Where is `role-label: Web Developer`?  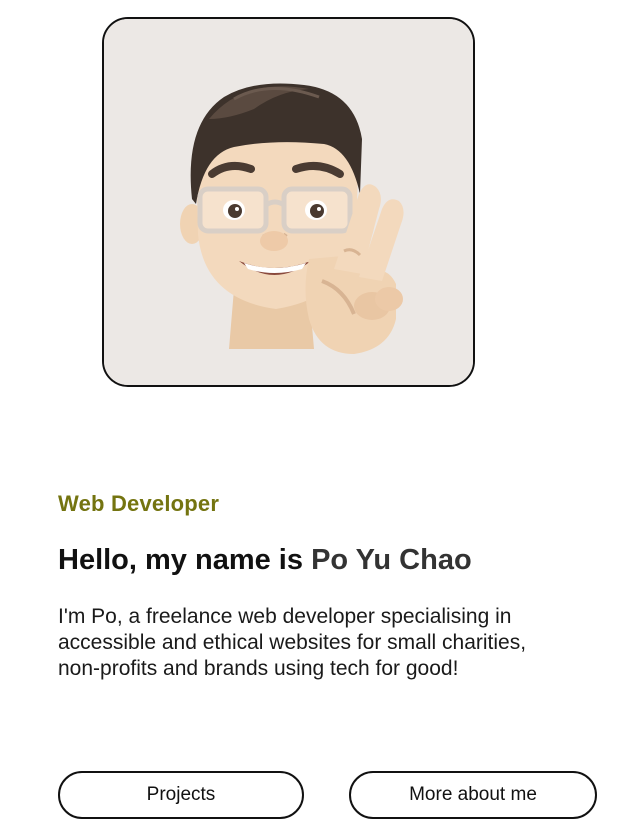 role-label: Web Developer is located at coordinates (139, 503).